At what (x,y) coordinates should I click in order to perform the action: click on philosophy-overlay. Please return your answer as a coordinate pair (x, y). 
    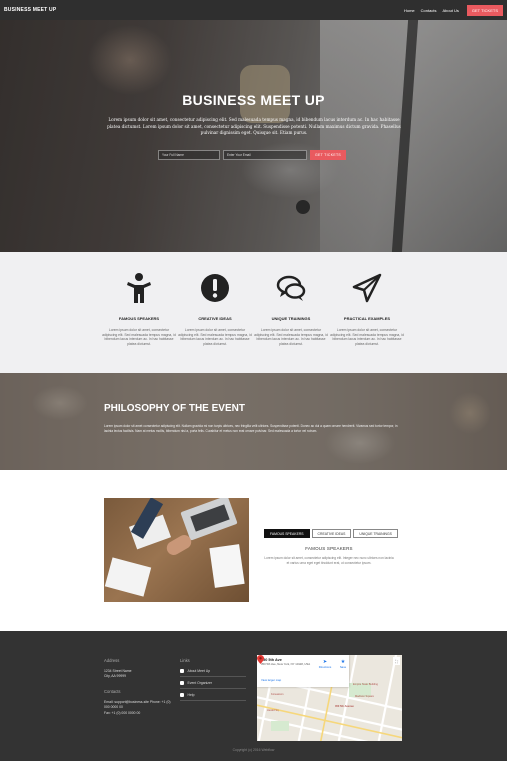
    Looking at the image, I should click on (253, 421).